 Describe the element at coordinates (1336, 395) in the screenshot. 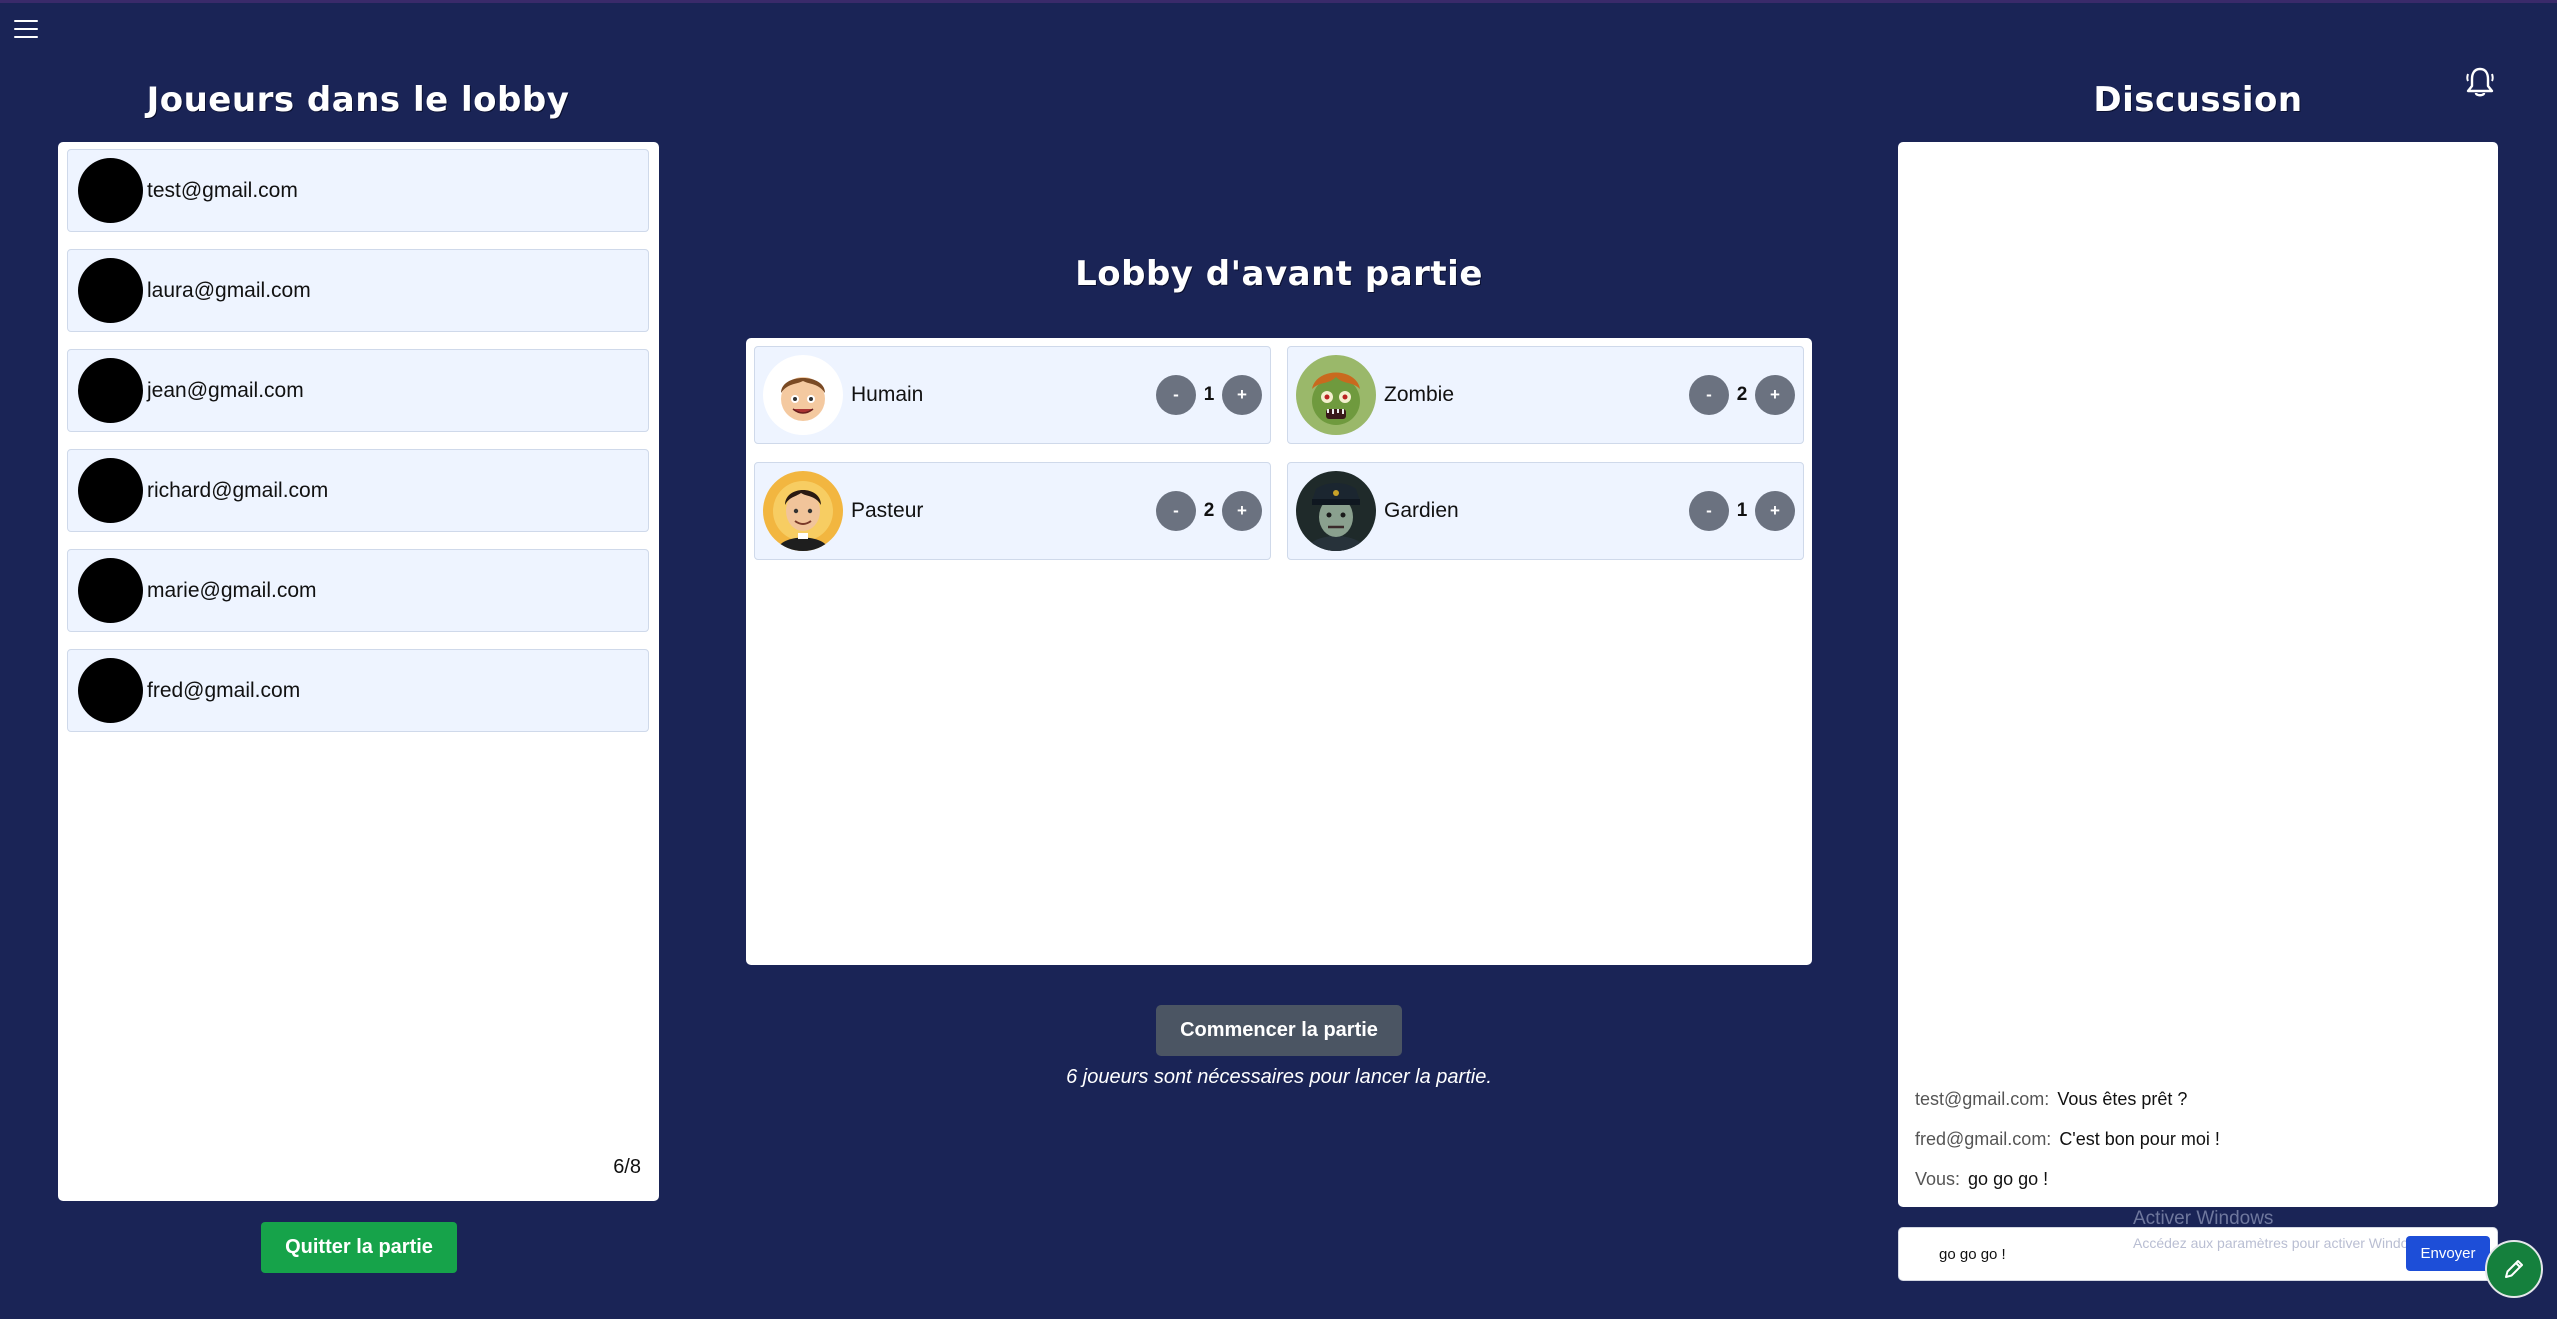

I see `zombie-portrait-icon` at that location.